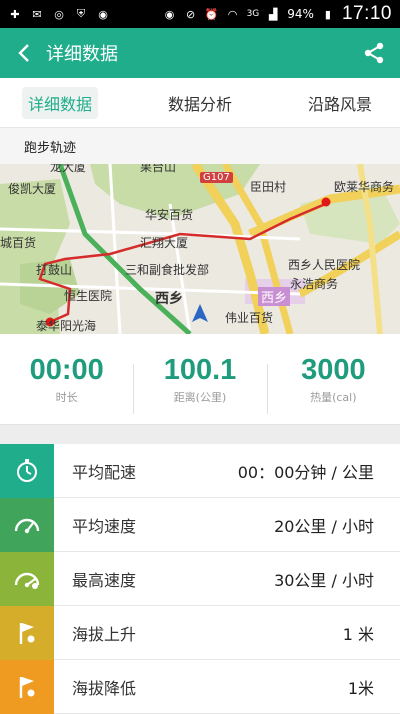 The height and width of the screenshot is (714, 400). Describe the element at coordinates (32, 189) in the screenshot. I see `map-label: 俊凯大厦` at that location.